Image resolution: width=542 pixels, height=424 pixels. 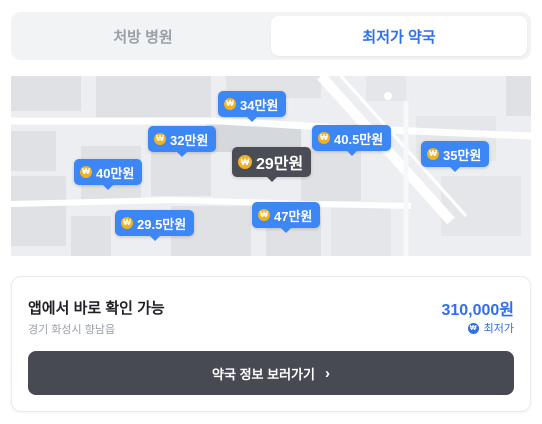 I want to click on pin-price-label: 47만원, so click(x=293, y=216).